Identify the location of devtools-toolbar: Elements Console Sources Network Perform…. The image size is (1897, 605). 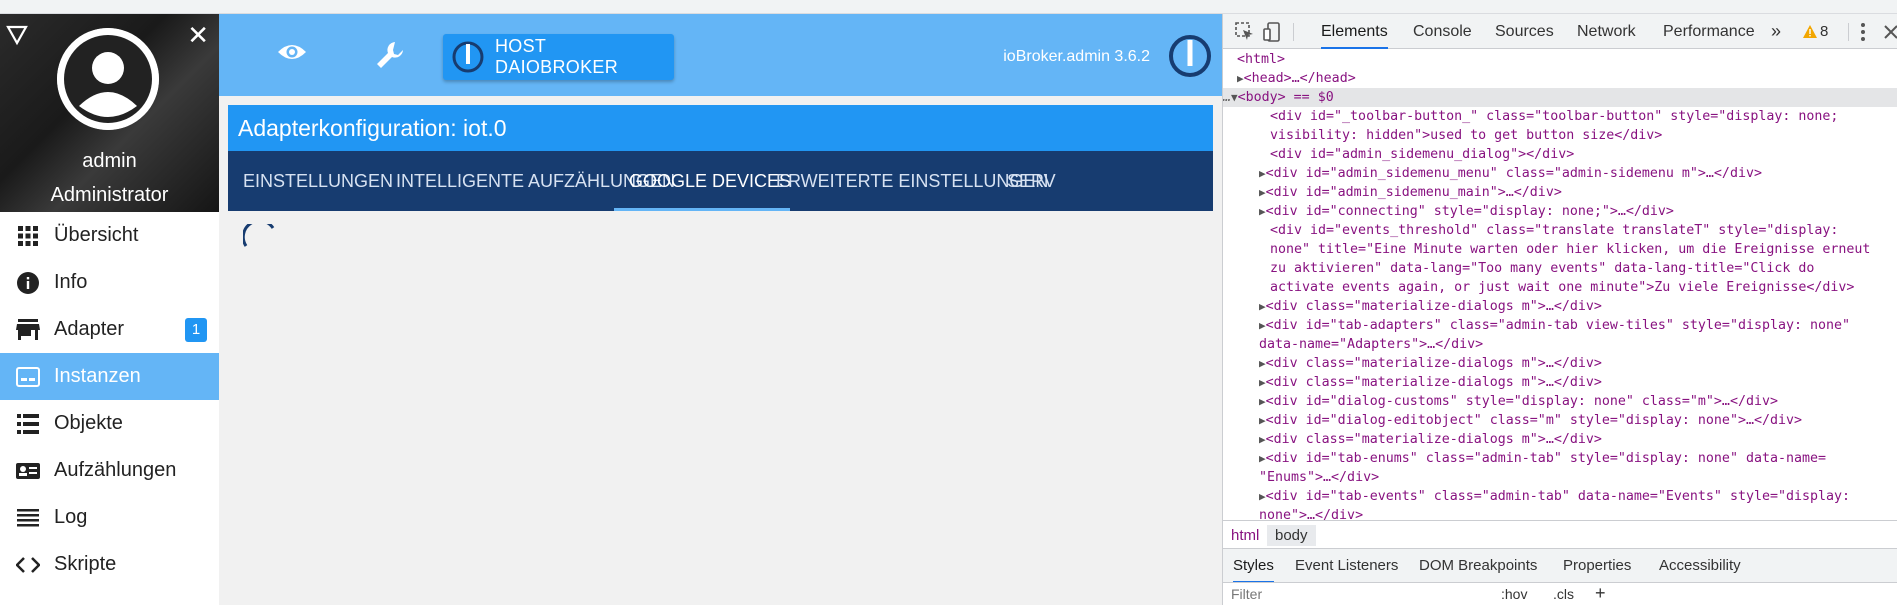
(1560, 31).